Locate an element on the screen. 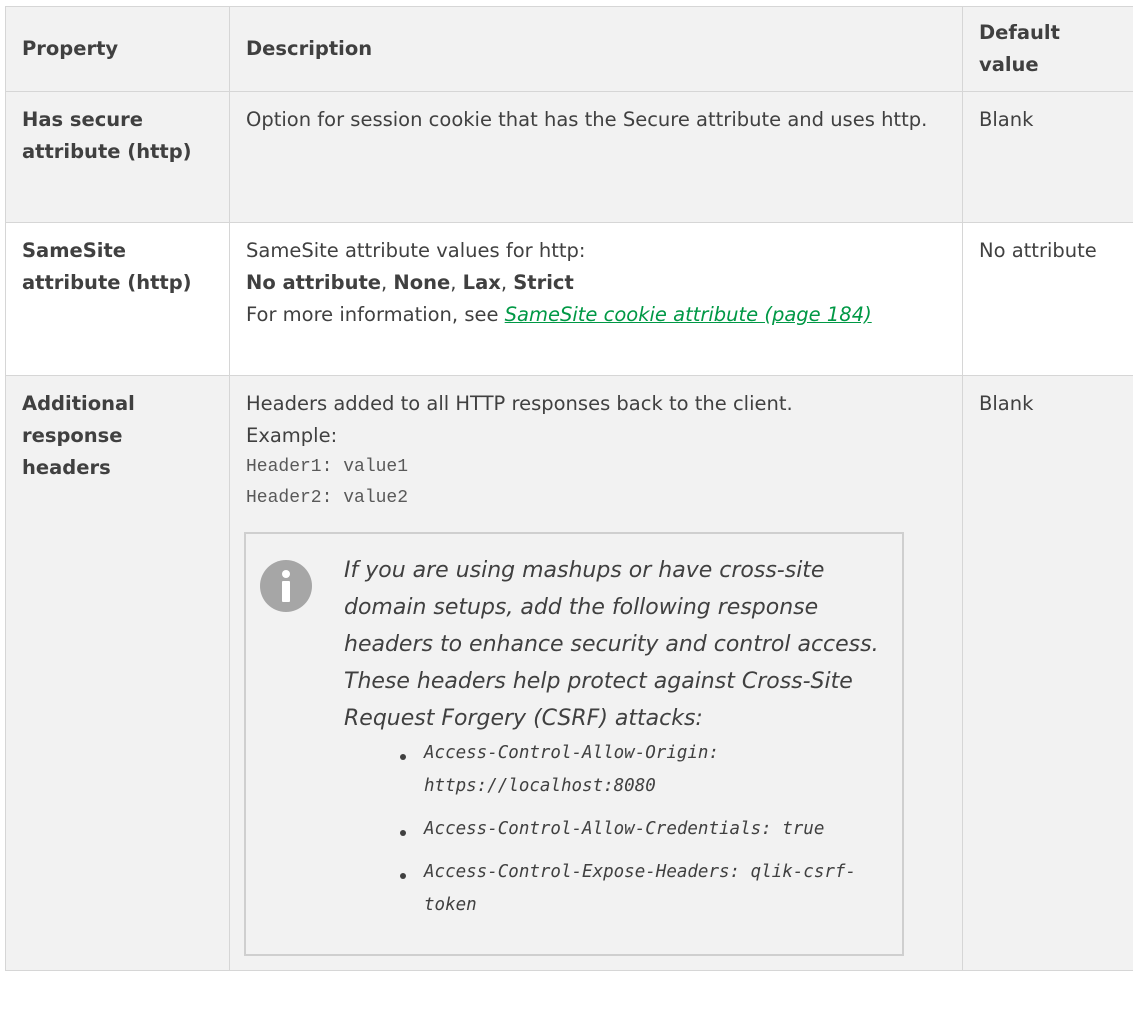 The width and height of the screenshot is (1133, 1016). column-header-property: Property is located at coordinates (117, 49).